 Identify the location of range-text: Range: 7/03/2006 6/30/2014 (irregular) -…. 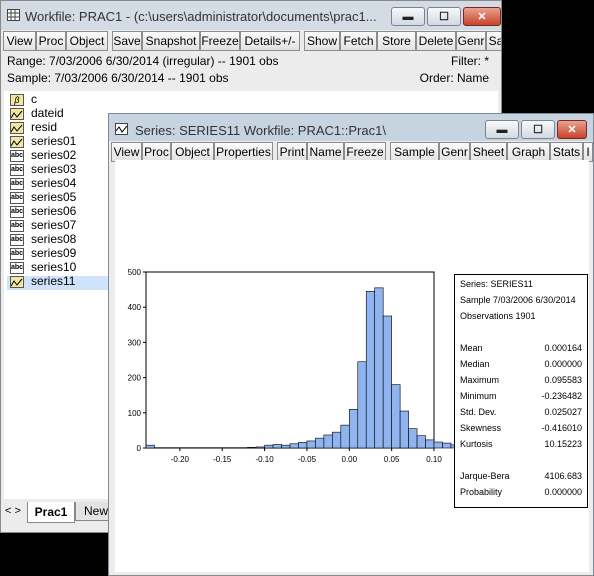
(143, 61).